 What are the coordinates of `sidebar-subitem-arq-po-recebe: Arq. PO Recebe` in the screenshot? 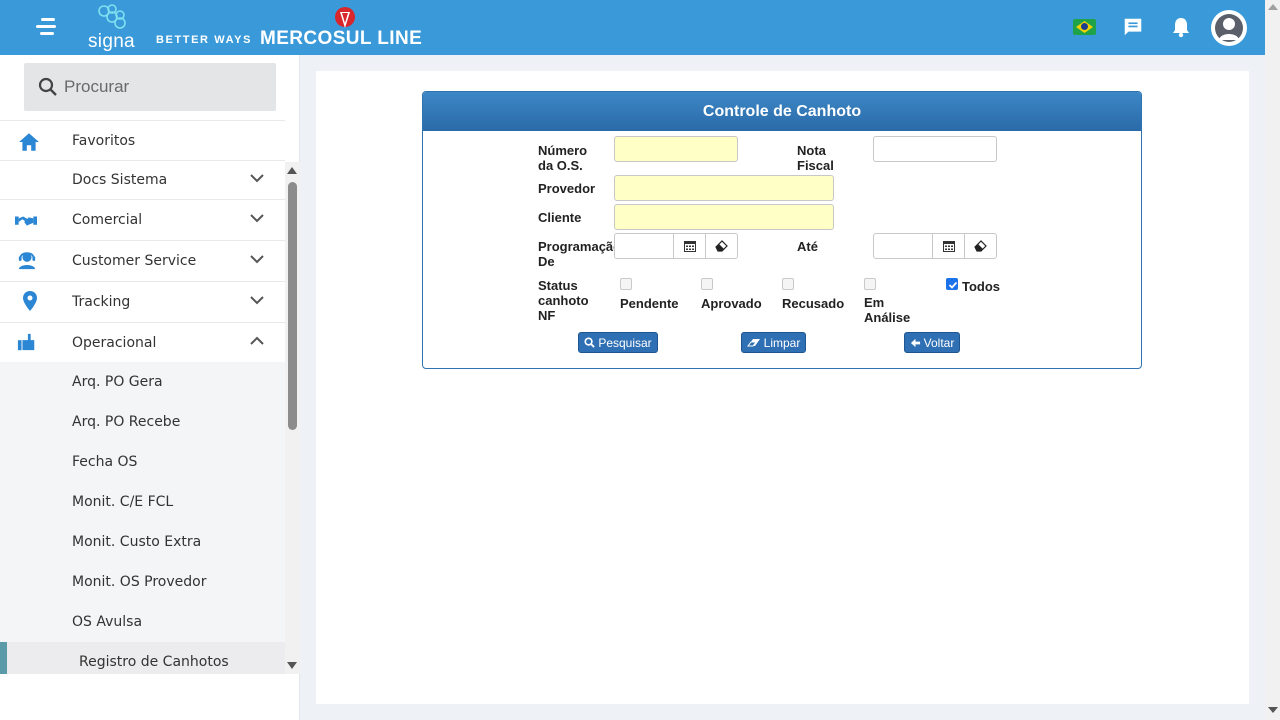 It's located at (142, 422).